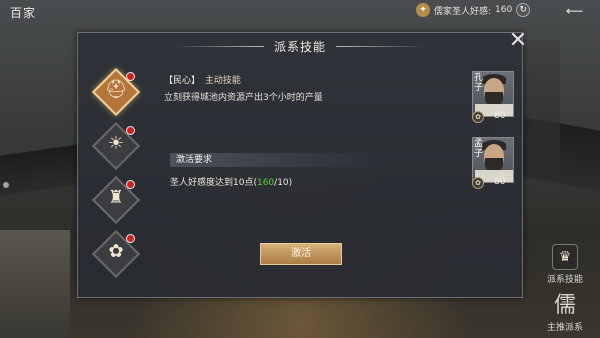 This screenshot has height=338, width=600. I want to click on skill-type: 主动技能, so click(222, 81).